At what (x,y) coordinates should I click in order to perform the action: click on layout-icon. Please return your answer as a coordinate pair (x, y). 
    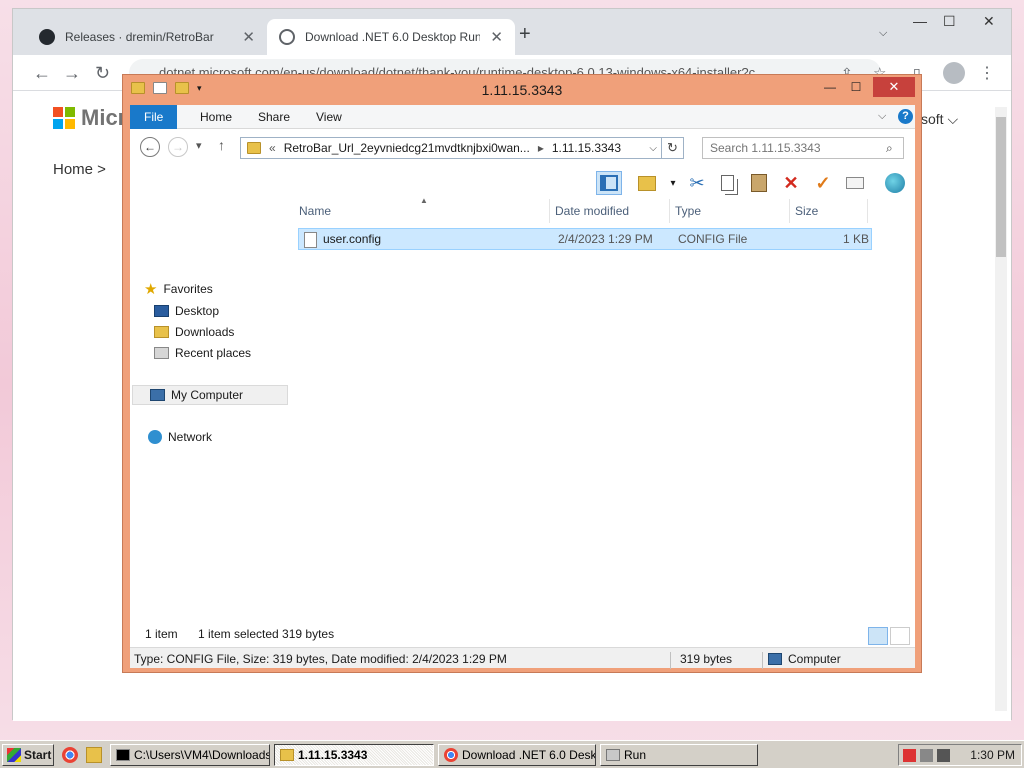
    Looking at the image, I should click on (609, 183).